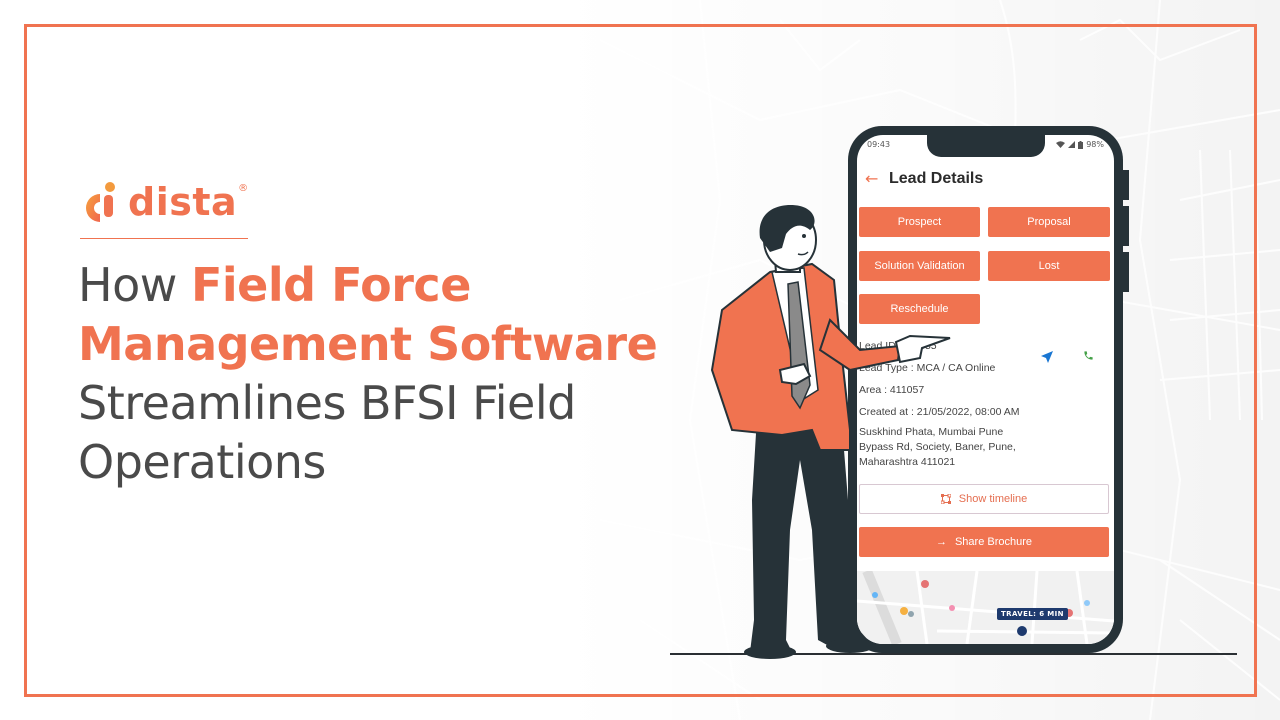  What do you see at coordinates (1049, 266) in the screenshot?
I see `stage-button-lost: Lost` at bounding box center [1049, 266].